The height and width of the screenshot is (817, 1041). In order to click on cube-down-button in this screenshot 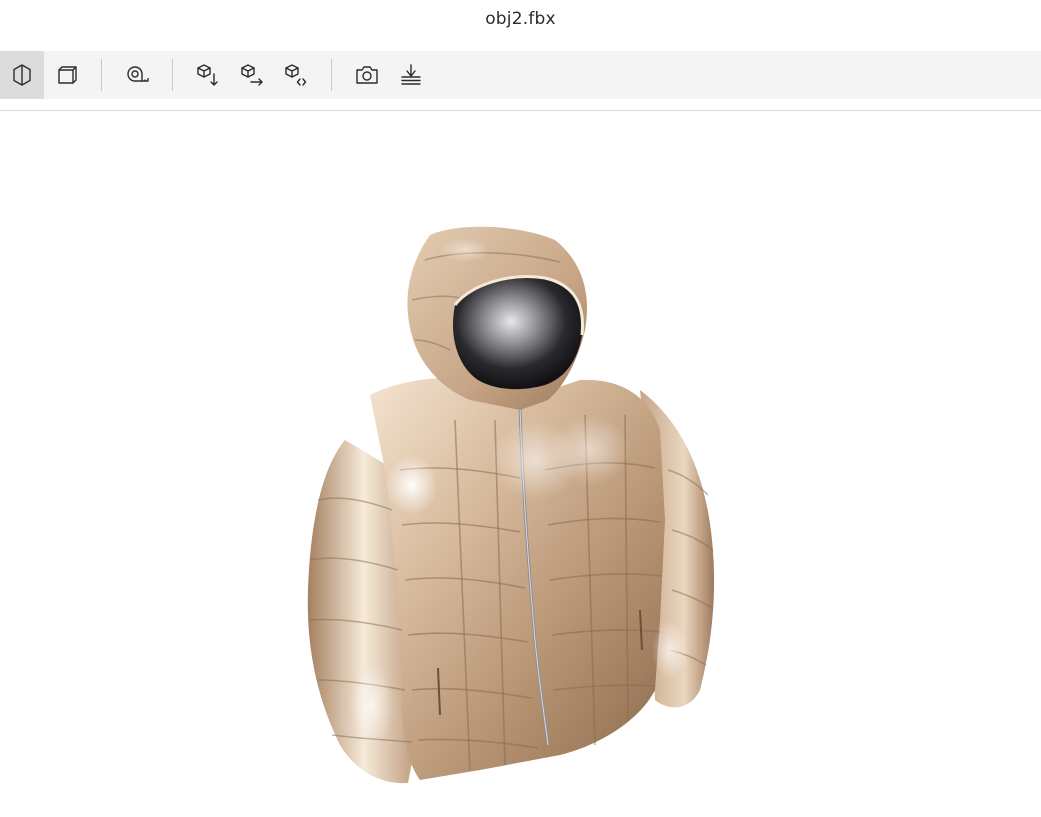, I will do `click(208, 75)`.